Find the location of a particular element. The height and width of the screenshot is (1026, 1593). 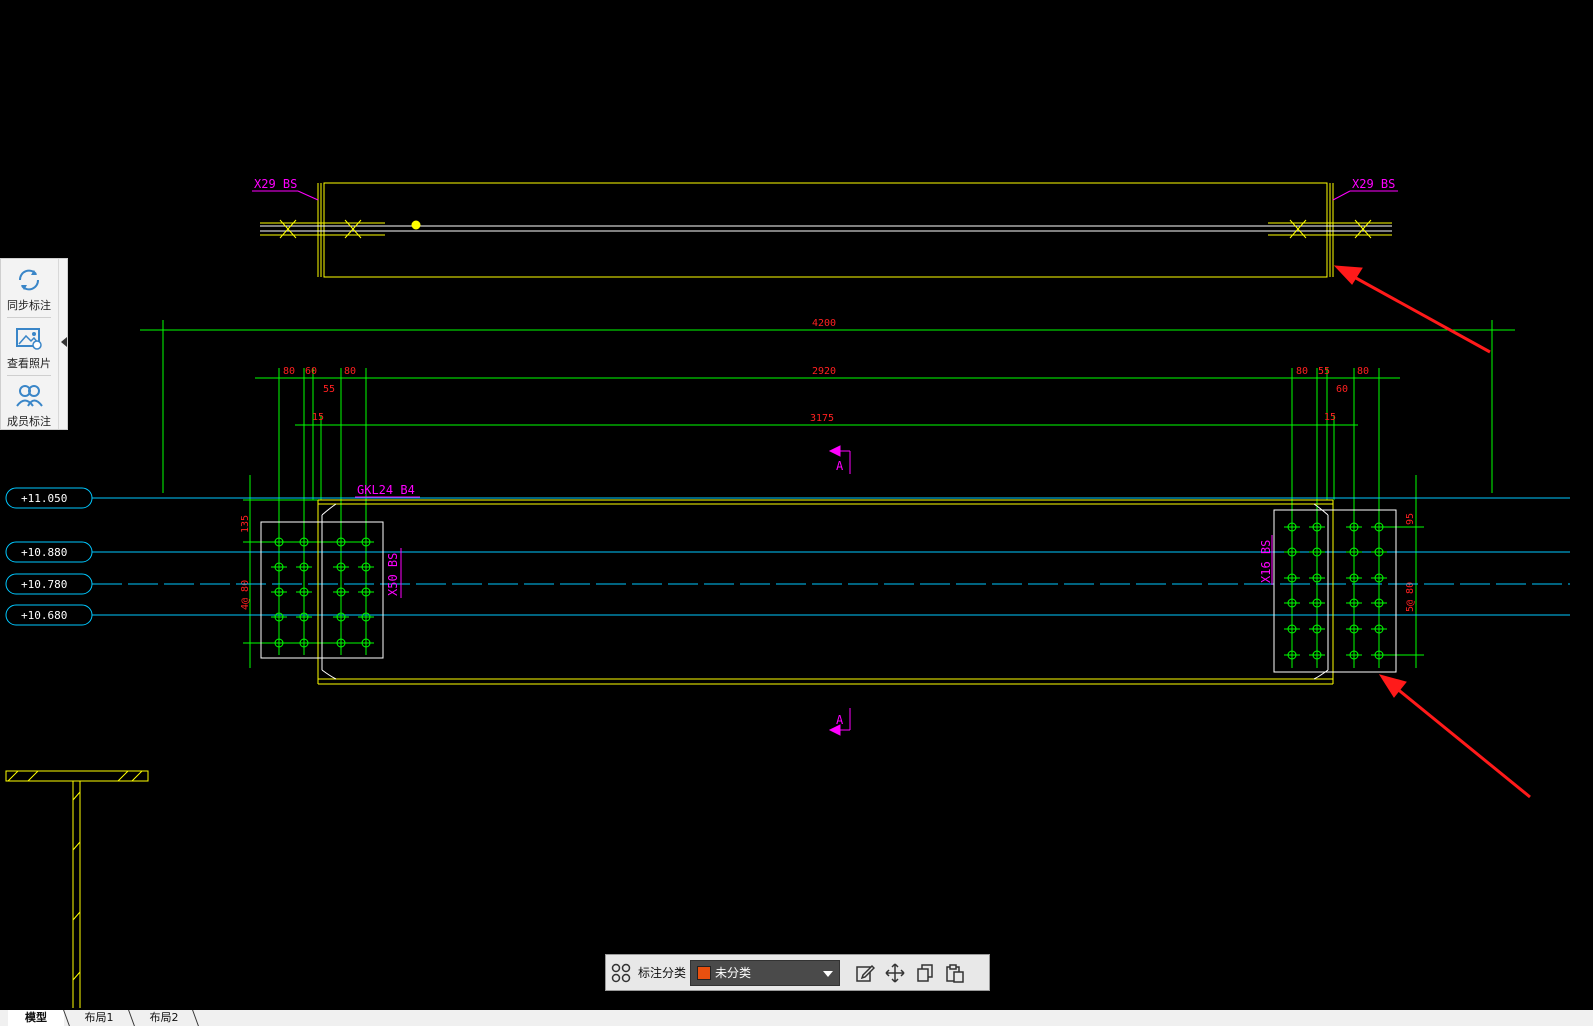

copy-button is located at coordinates (925, 973).